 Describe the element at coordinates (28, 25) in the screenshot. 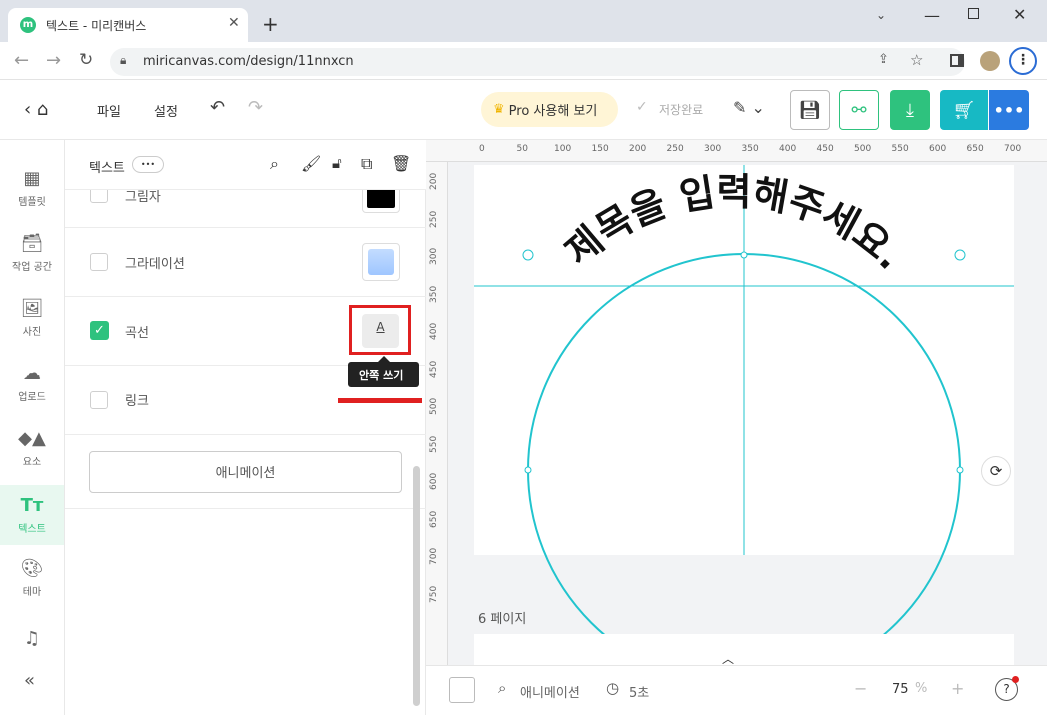

I see `miricanvas-favicon: m` at that location.